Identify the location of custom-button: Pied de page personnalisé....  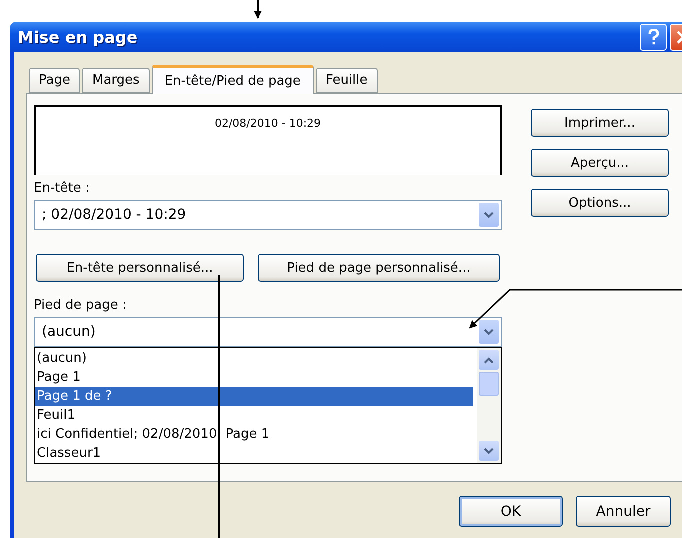
(379, 268).